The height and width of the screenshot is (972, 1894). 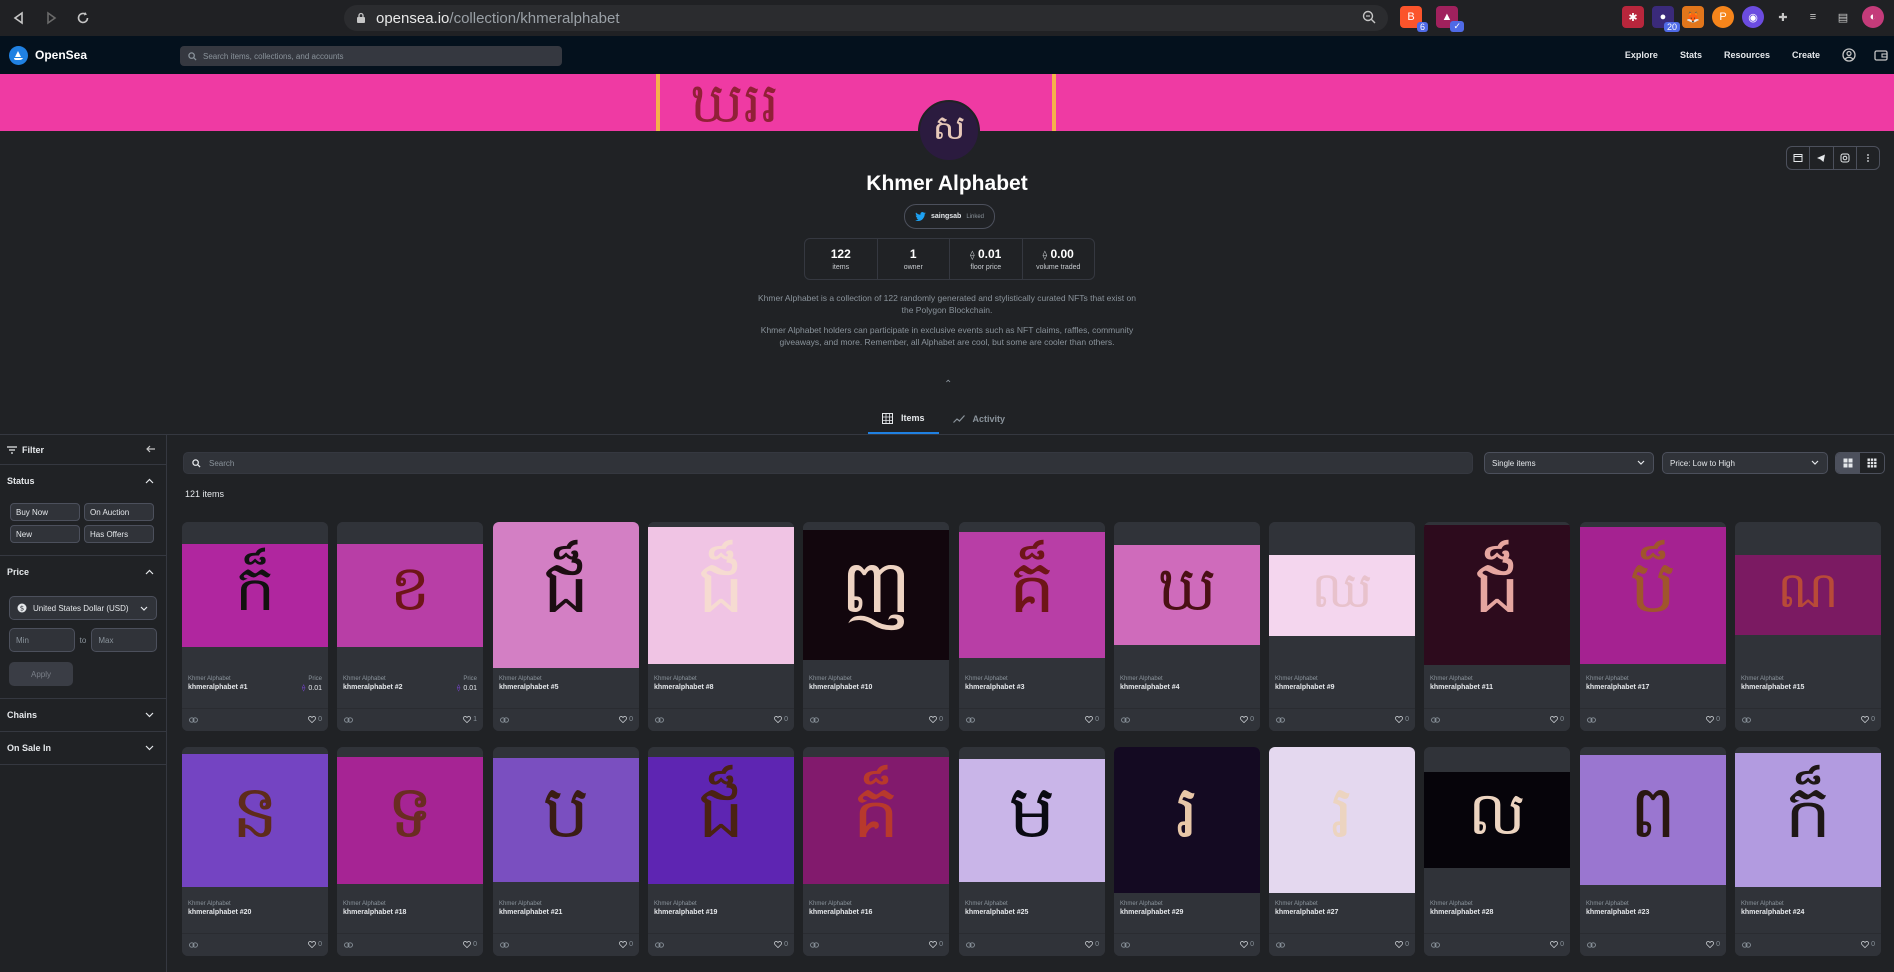 I want to click on small-grid-icon, so click(x=1872, y=463).